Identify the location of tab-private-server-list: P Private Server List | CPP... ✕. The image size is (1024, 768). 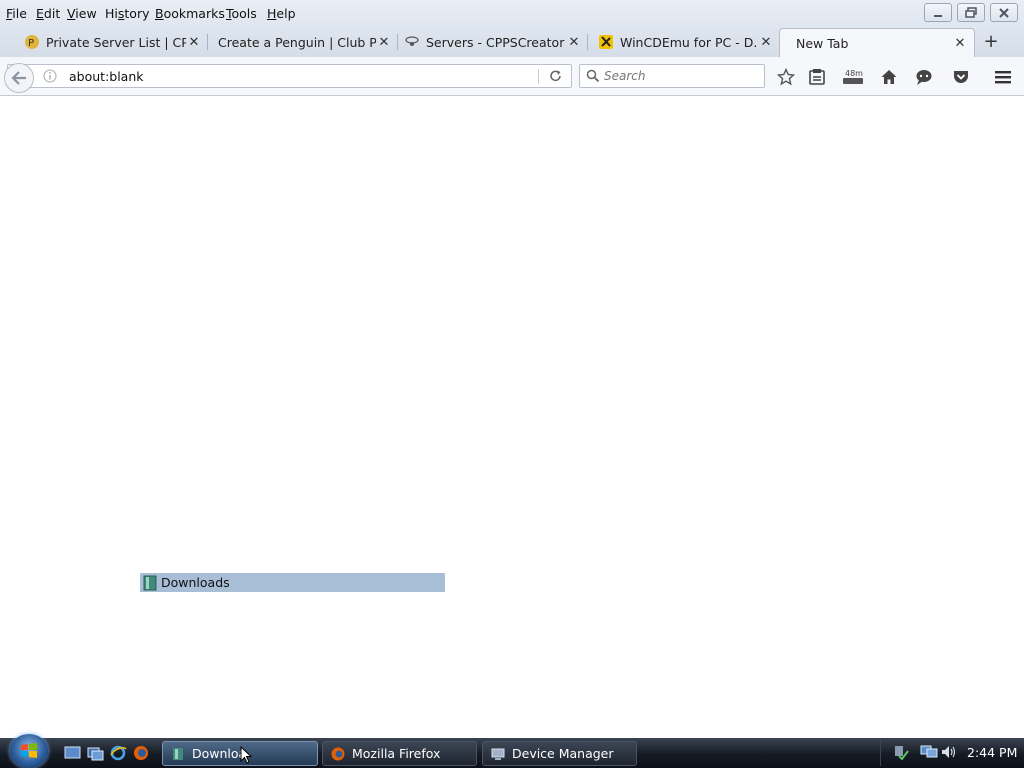
(113, 42).